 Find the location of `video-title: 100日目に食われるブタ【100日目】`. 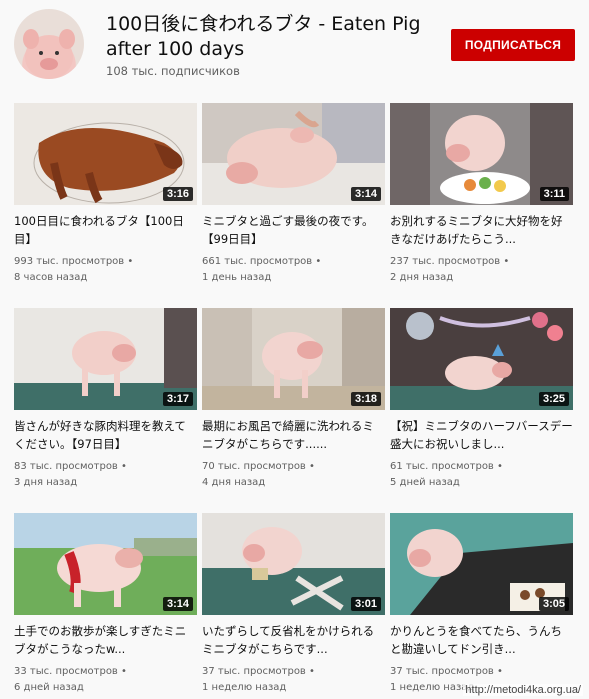

video-title: 100日目に食われるブタ【100日目】 is located at coordinates (105, 230).